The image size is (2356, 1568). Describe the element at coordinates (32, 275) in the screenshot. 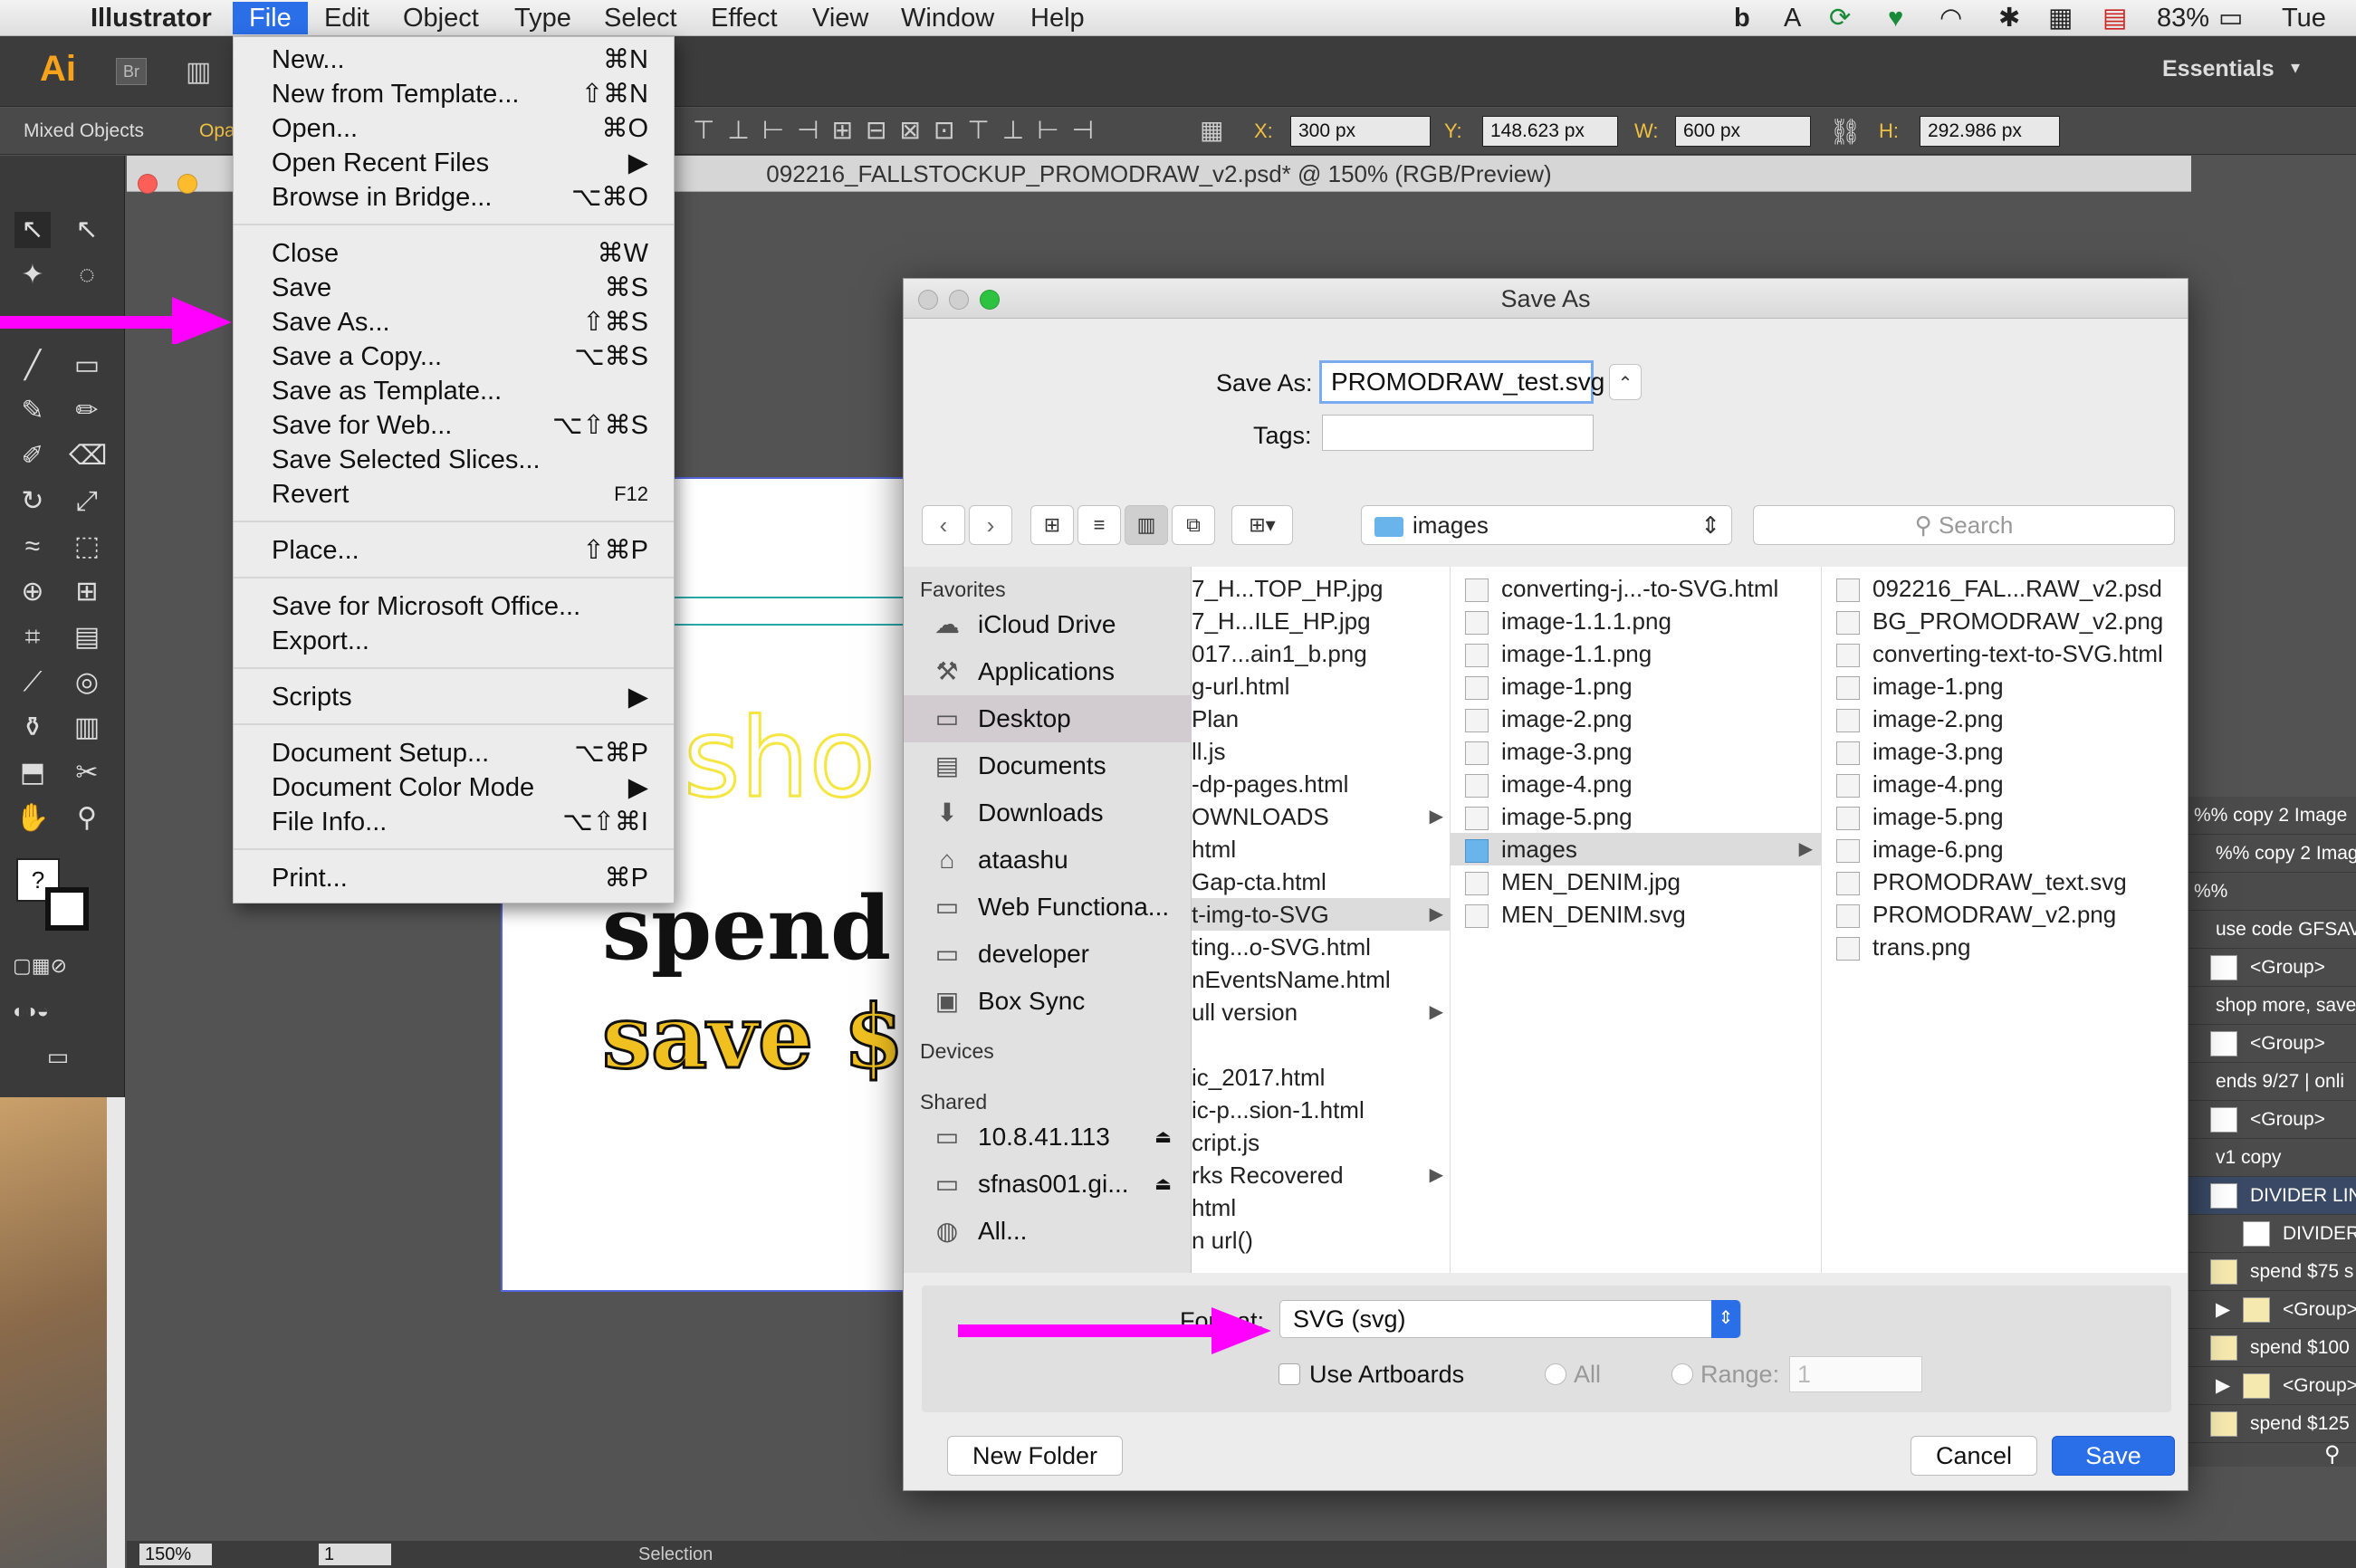

I see `magic-wand-icon: ✦` at that location.